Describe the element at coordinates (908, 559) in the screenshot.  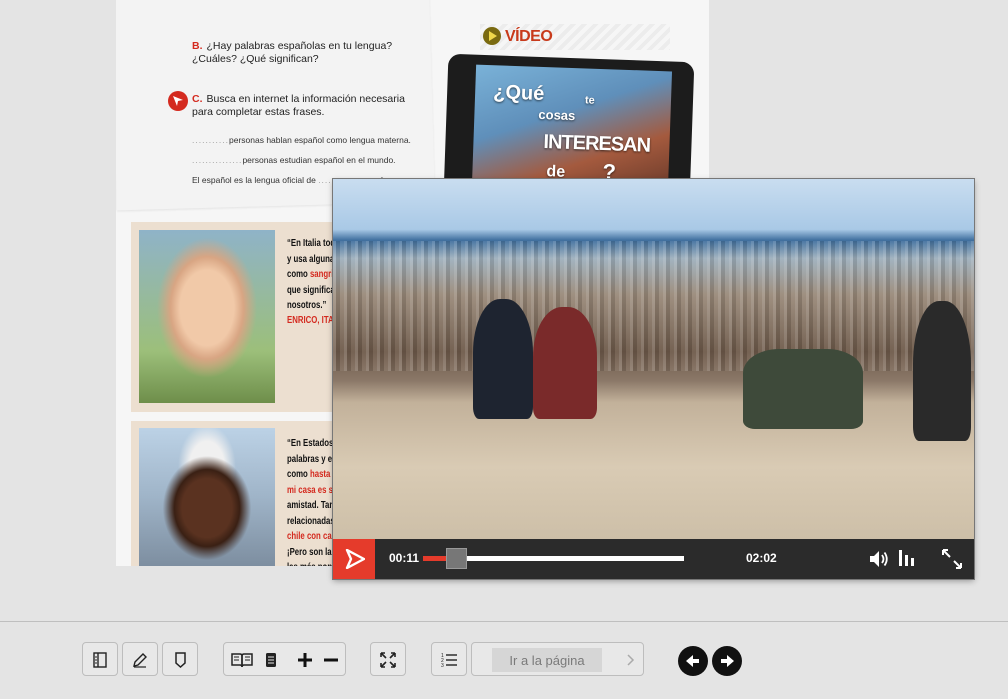
I see `quality-bars-icon` at that location.